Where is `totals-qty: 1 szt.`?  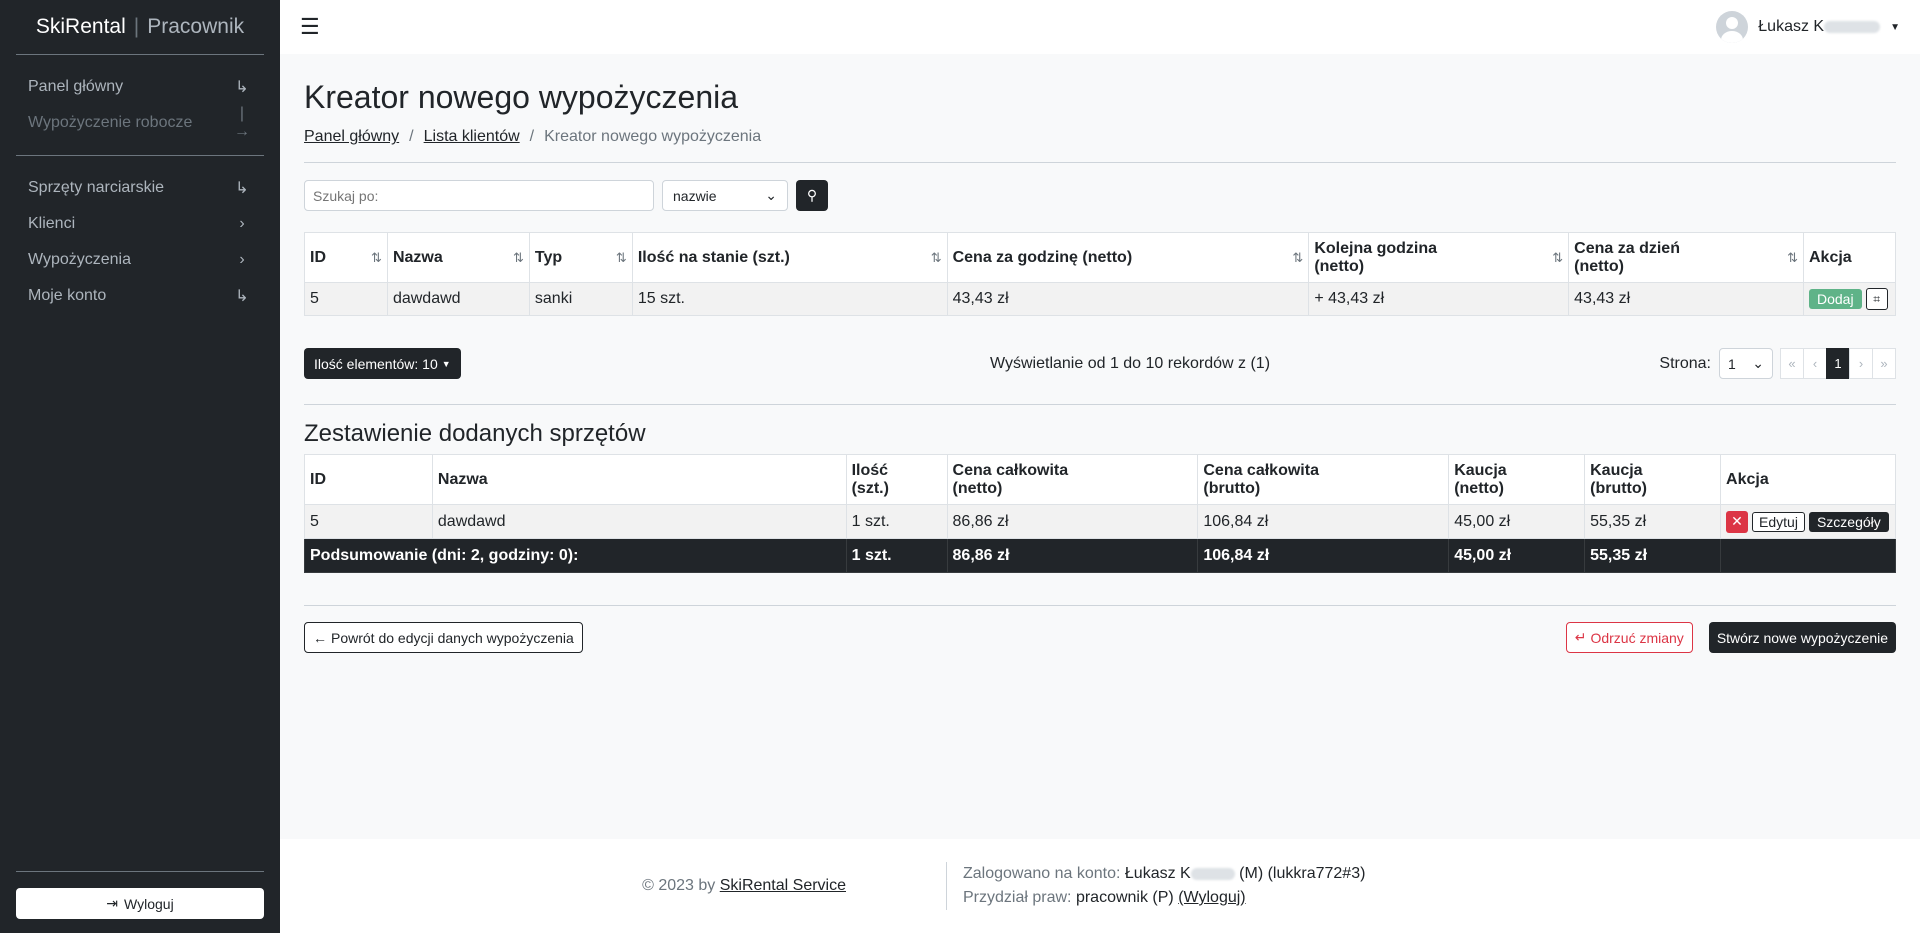 totals-qty: 1 szt. is located at coordinates (896, 556).